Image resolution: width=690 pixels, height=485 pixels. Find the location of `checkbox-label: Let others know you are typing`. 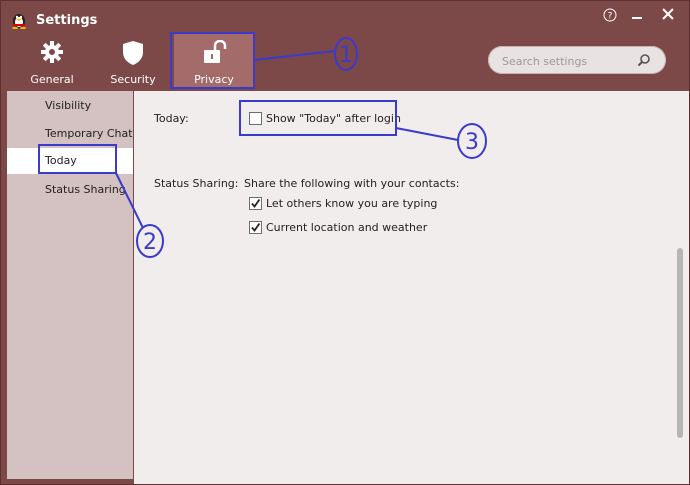

checkbox-label: Let others know you are typing is located at coordinates (352, 203).